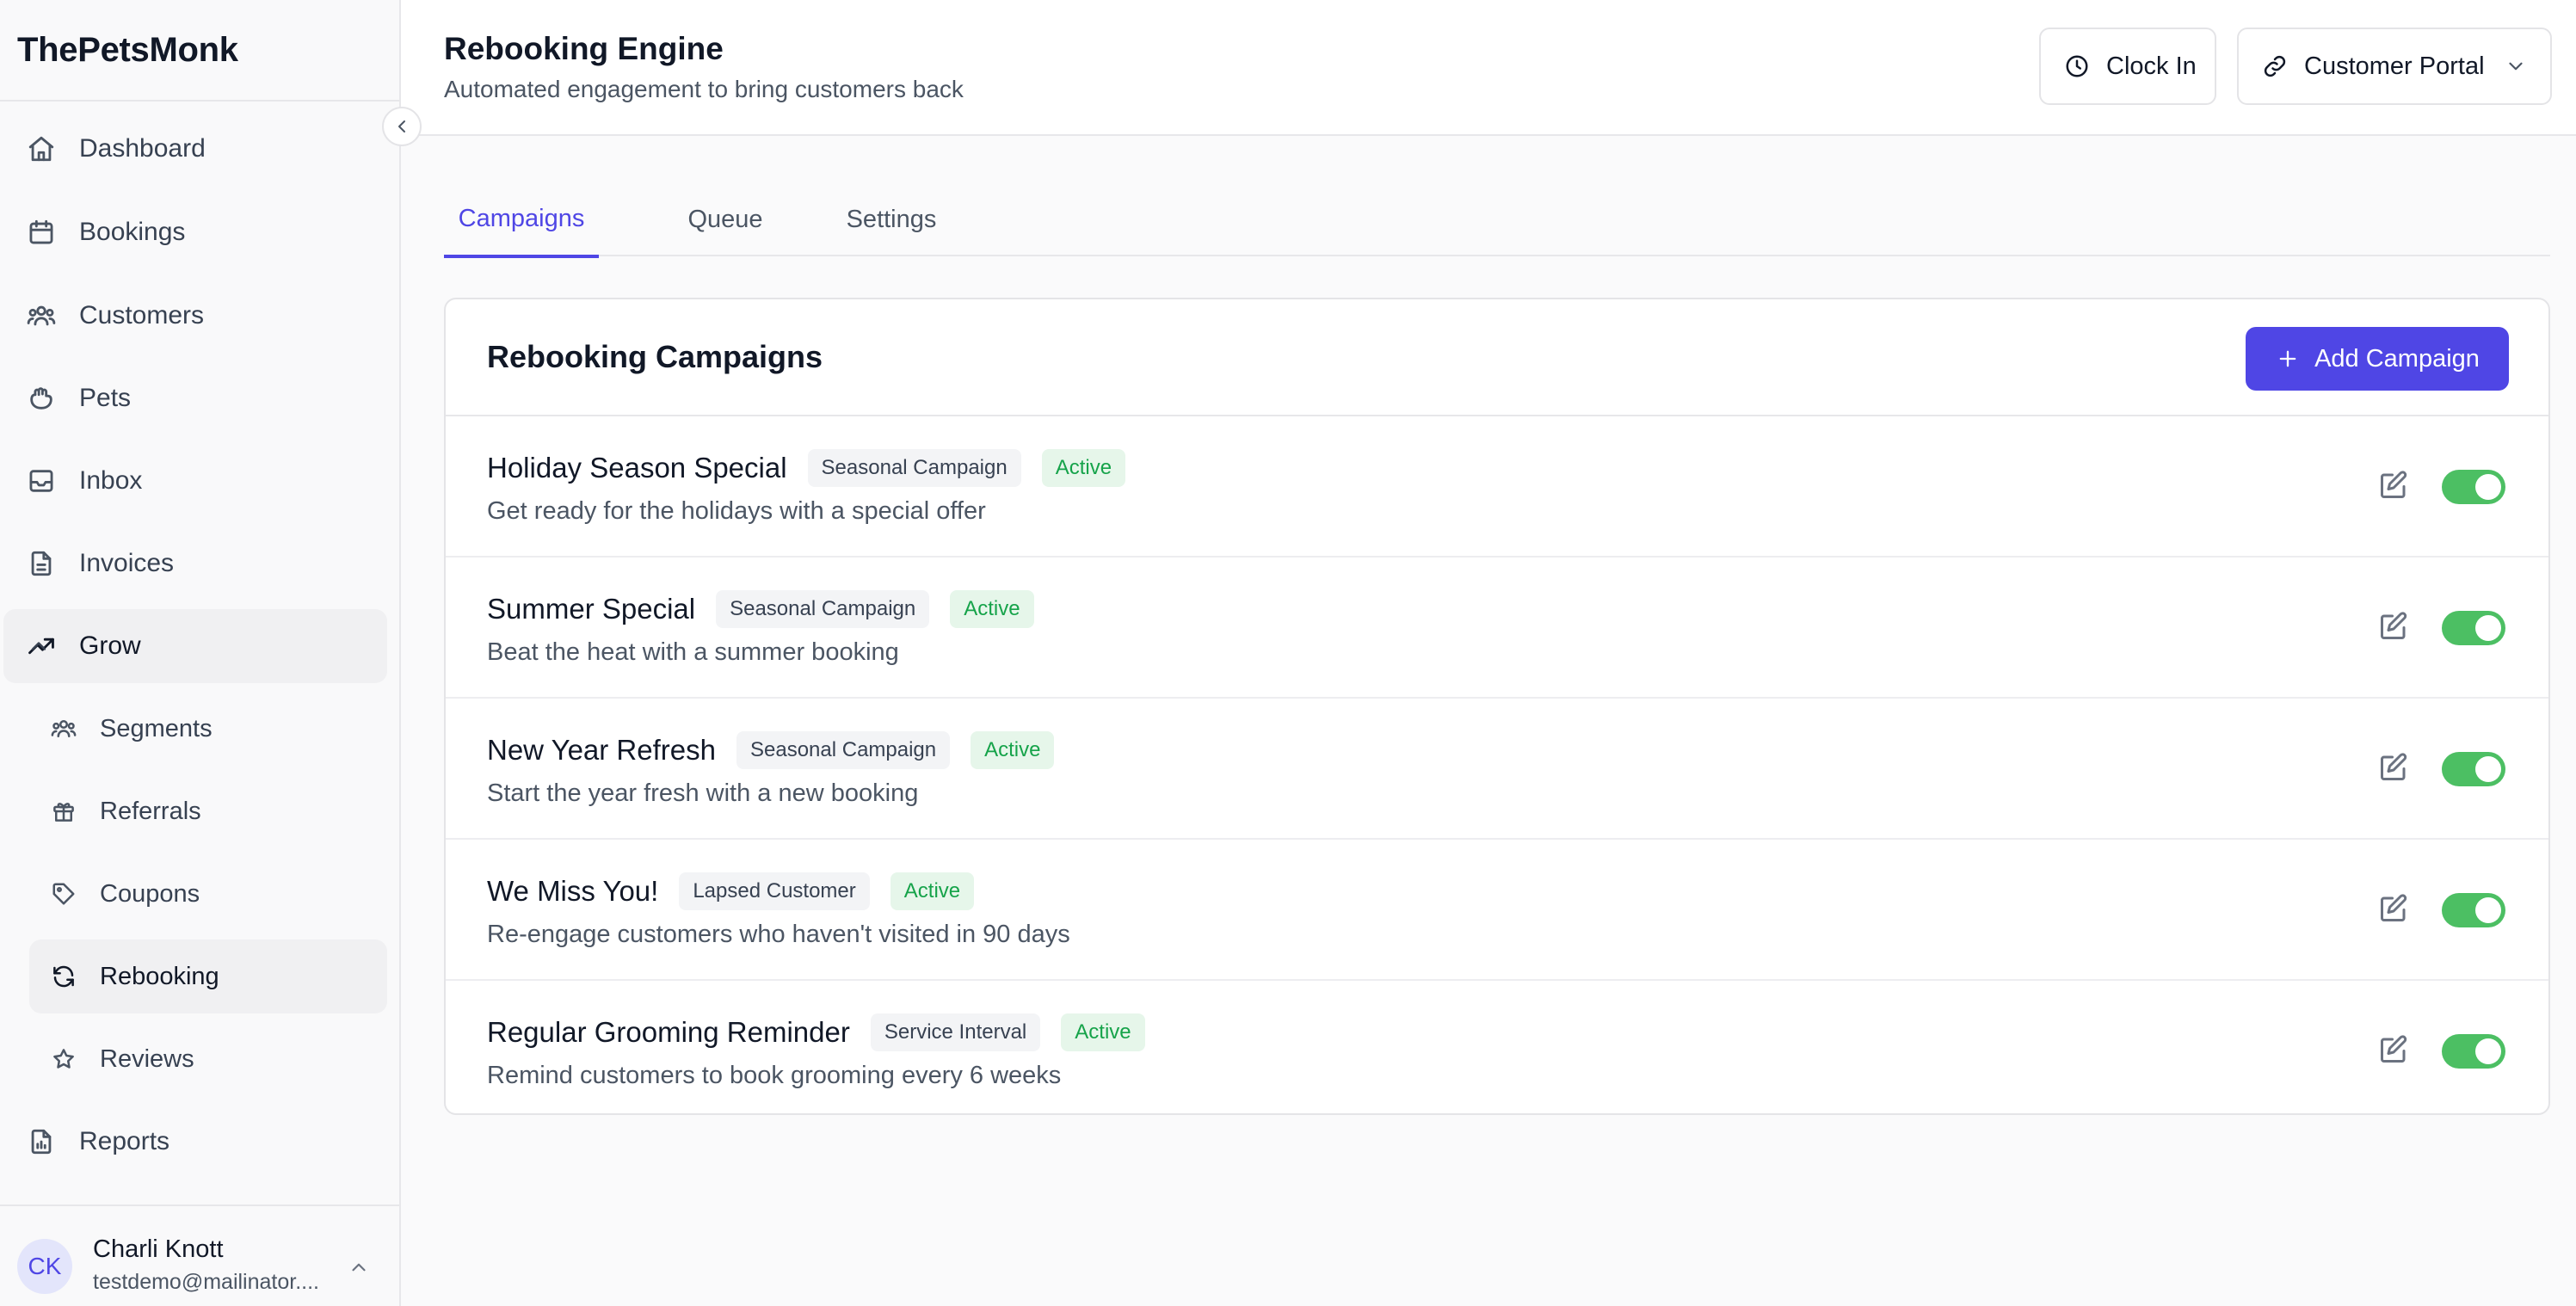 This screenshot has height=1306, width=2576. Describe the element at coordinates (655, 356) in the screenshot. I see `card-title: Rebooking Campaigns` at that location.